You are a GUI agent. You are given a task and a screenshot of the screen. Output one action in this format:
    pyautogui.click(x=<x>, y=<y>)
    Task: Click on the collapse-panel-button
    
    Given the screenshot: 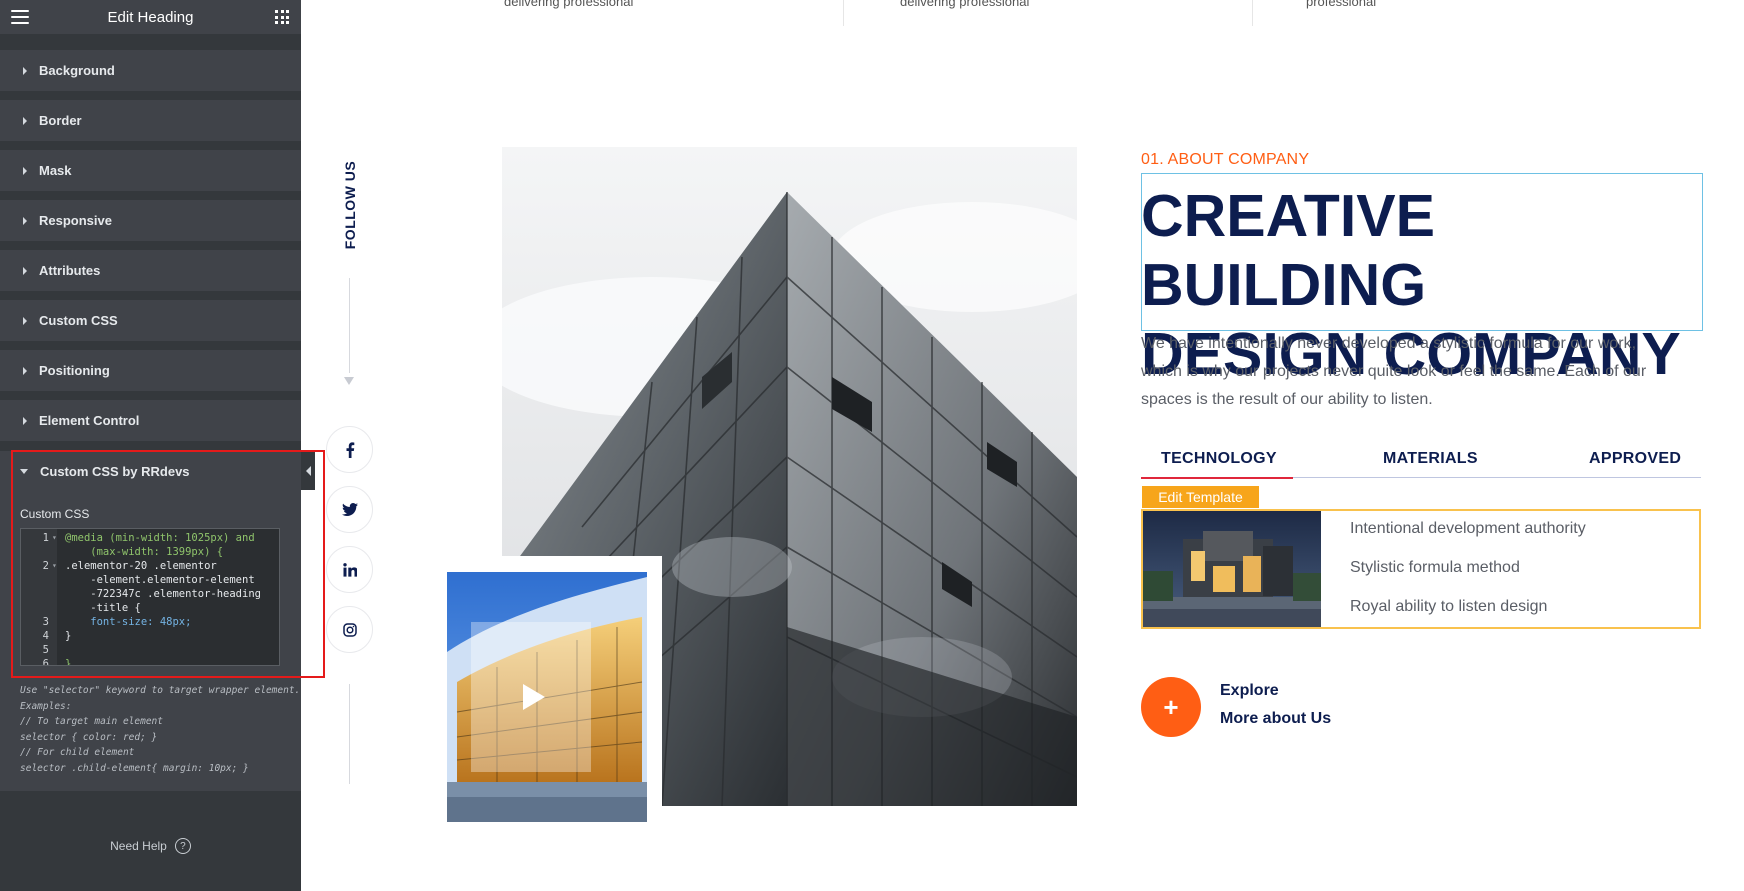 What is the action you would take?
    pyautogui.click(x=308, y=471)
    